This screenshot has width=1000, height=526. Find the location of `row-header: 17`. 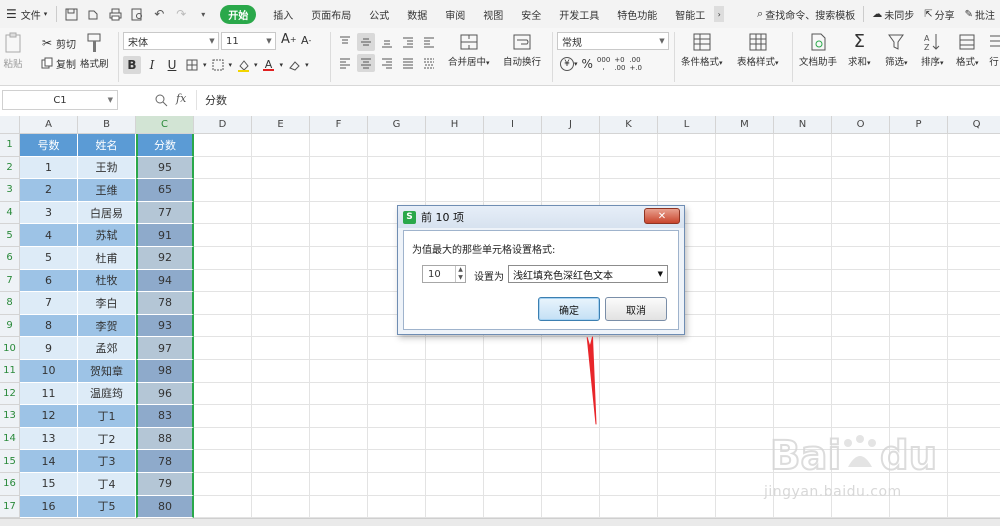

row-header: 17 is located at coordinates (10, 506).